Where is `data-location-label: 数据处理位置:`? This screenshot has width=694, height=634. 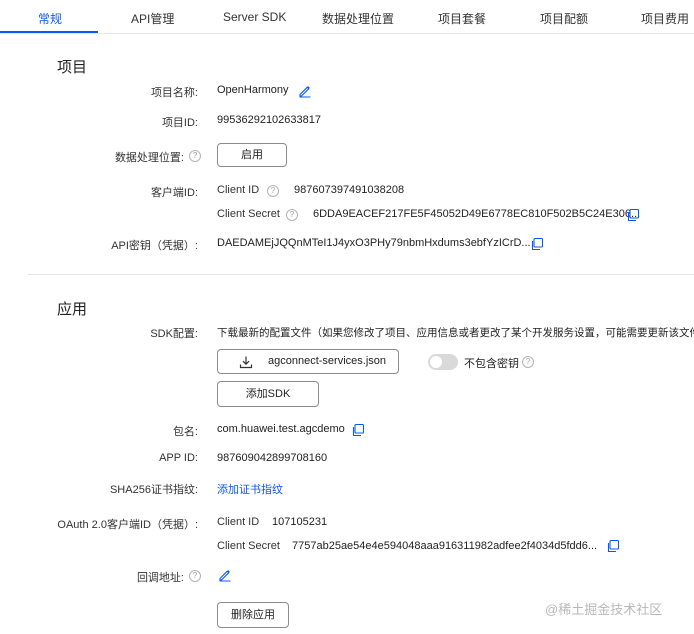 data-location-label: 数据处理位置: is located at coordinates (149, 158).